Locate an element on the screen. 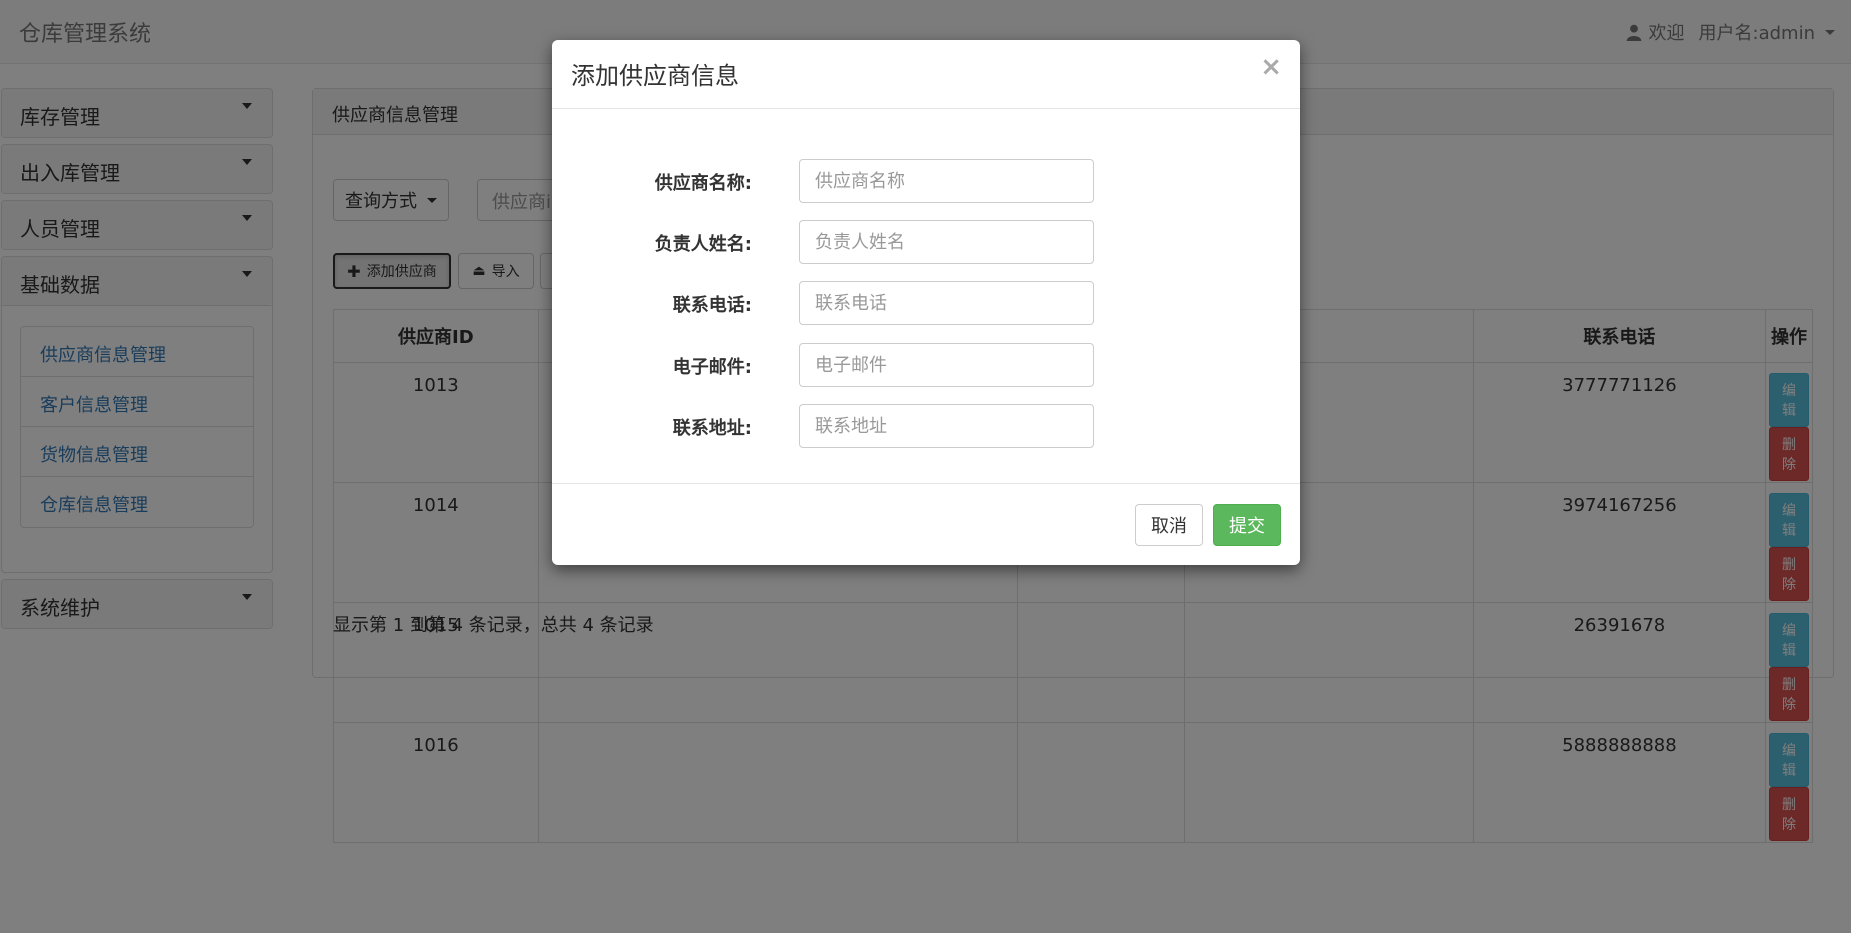 The width and height of the screenshot is (1851, 933). contact-name-label: 负责人姓名: is located at coordinates (703, 244).